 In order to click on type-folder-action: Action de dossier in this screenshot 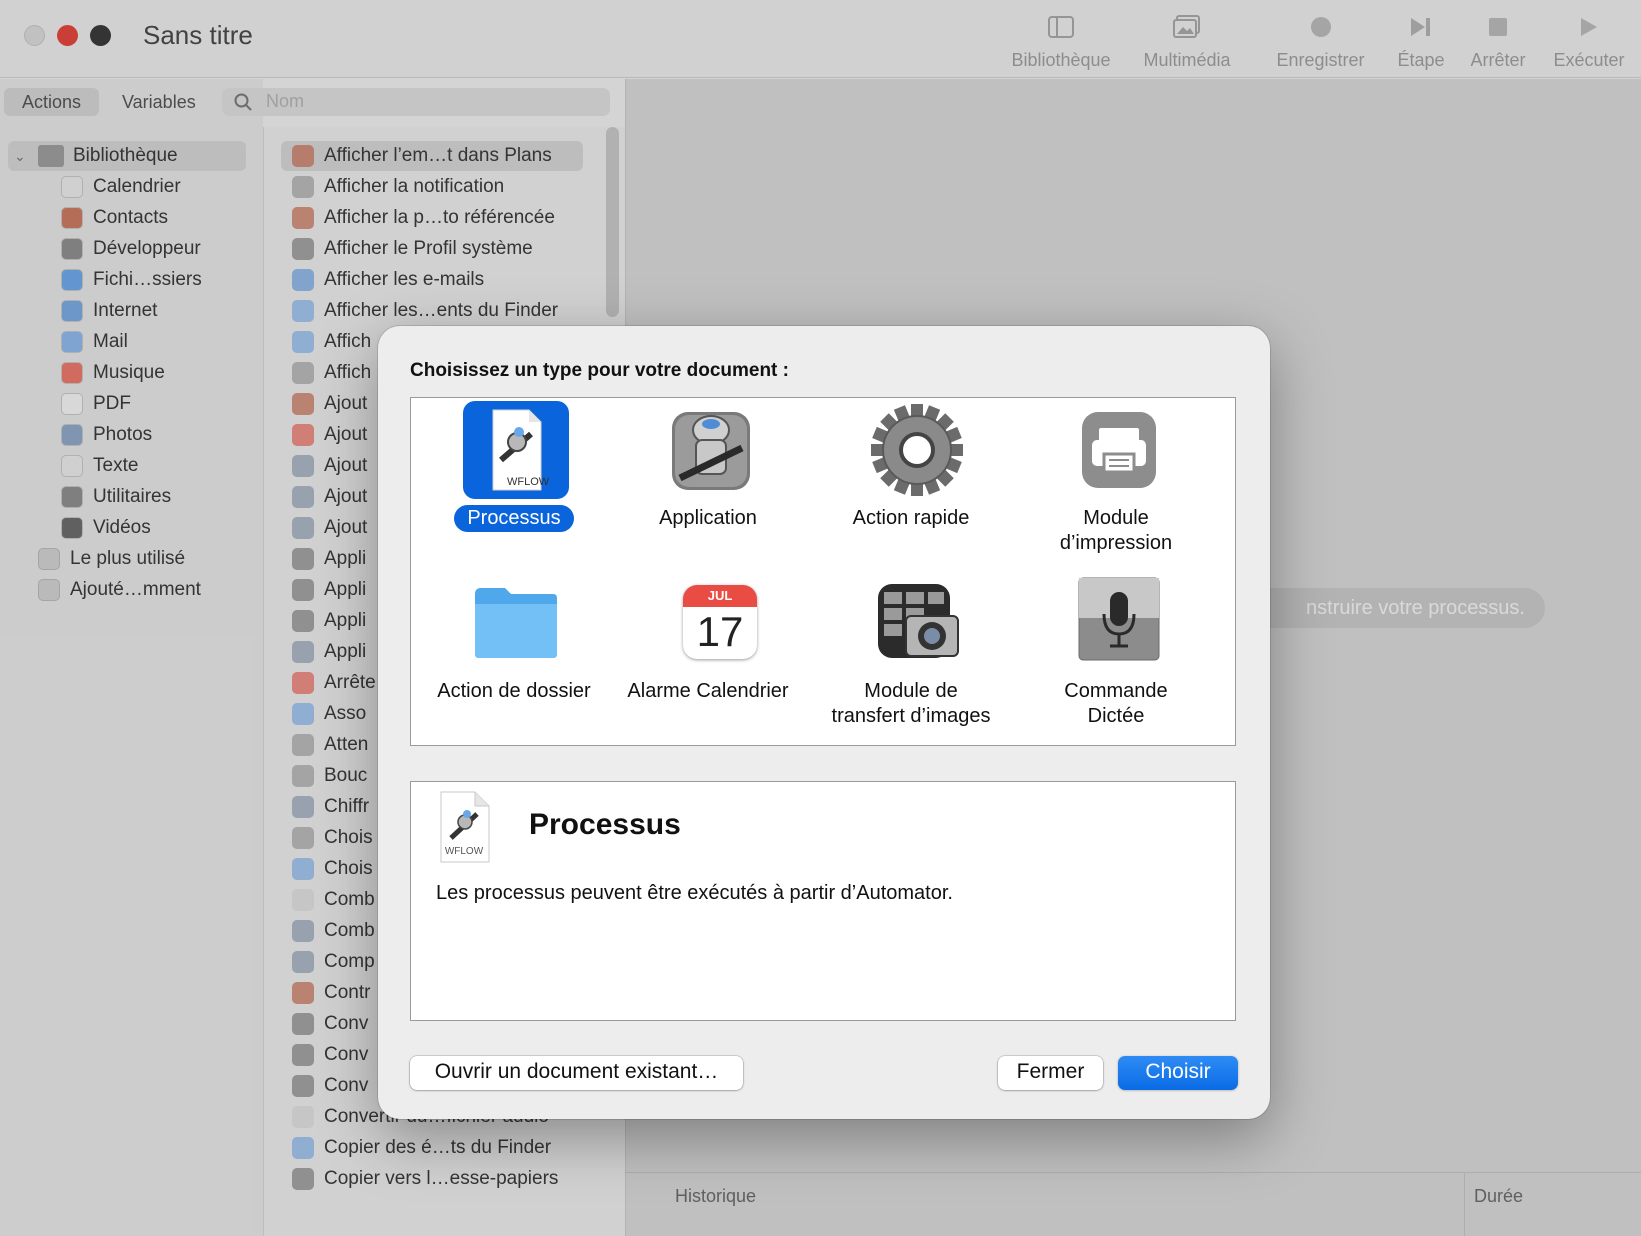, I will do `click(514, 691)`.